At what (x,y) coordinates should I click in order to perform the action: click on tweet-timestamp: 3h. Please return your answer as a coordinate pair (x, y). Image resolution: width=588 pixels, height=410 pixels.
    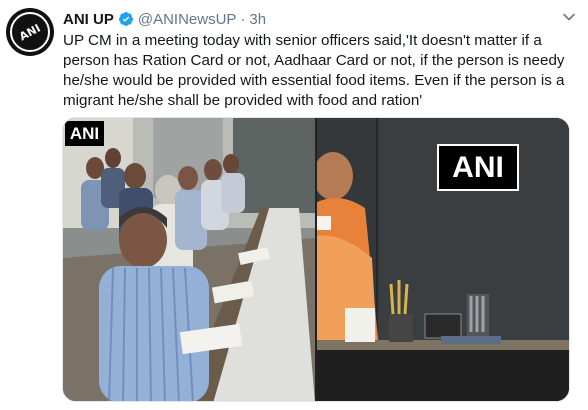
    Looking at the image, I should click on (257, 19).